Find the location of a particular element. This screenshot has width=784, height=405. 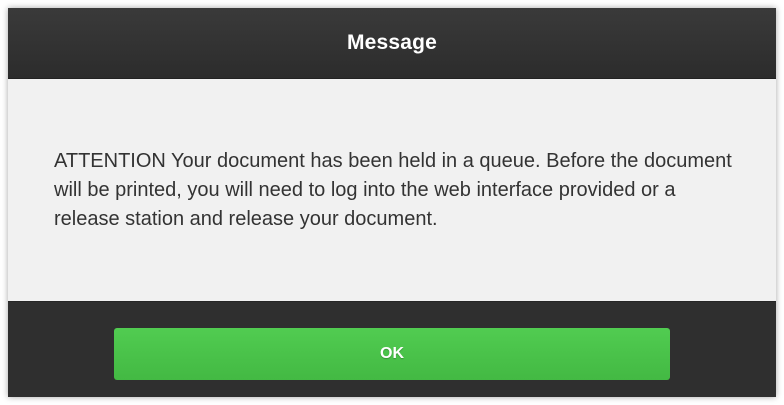

dialog-title: Message is located at coordinates (392, 42).